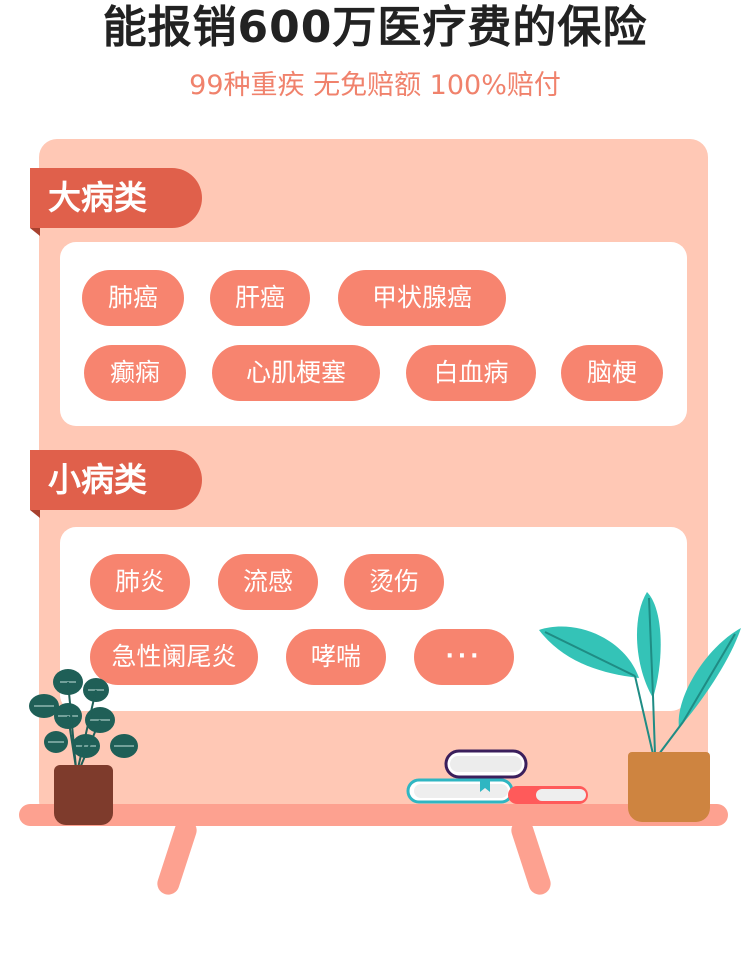 The height and width of the screenshot is (957, 750). What do you see at coordinates (531, 857) in the screenshot?
I see `table-leg-right` at bounding box center [531, 857].